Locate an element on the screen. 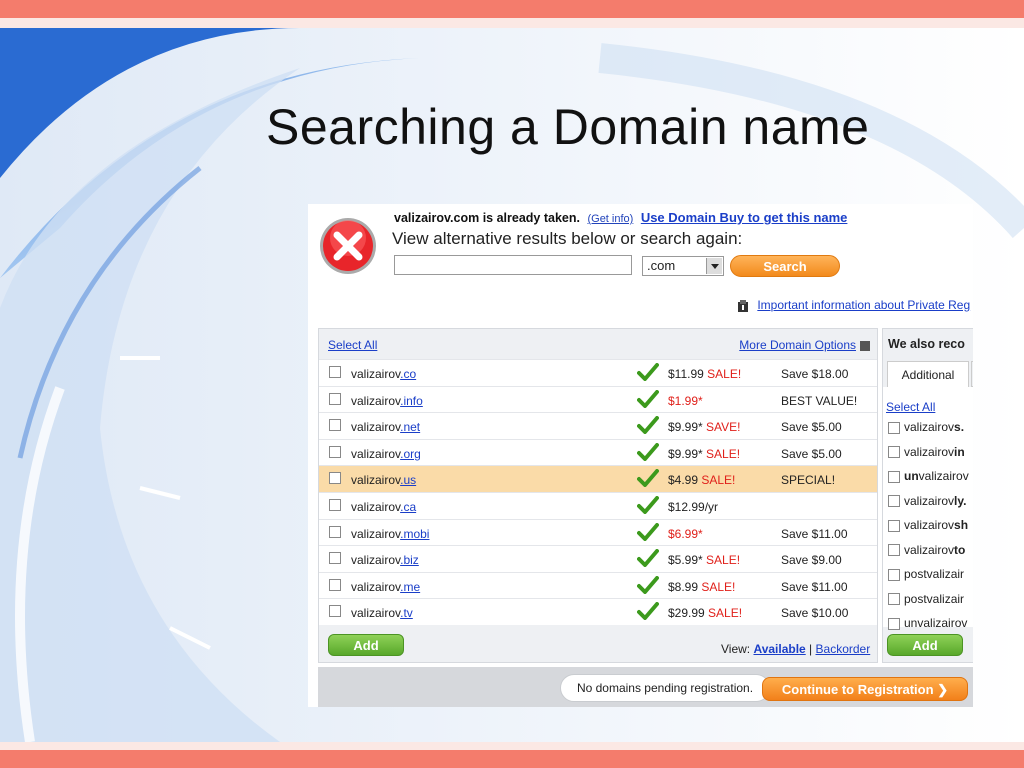 The height and width of the screenshot is (768, 1024). domain-tld-link: .ca is located at coordinates (408, 507).